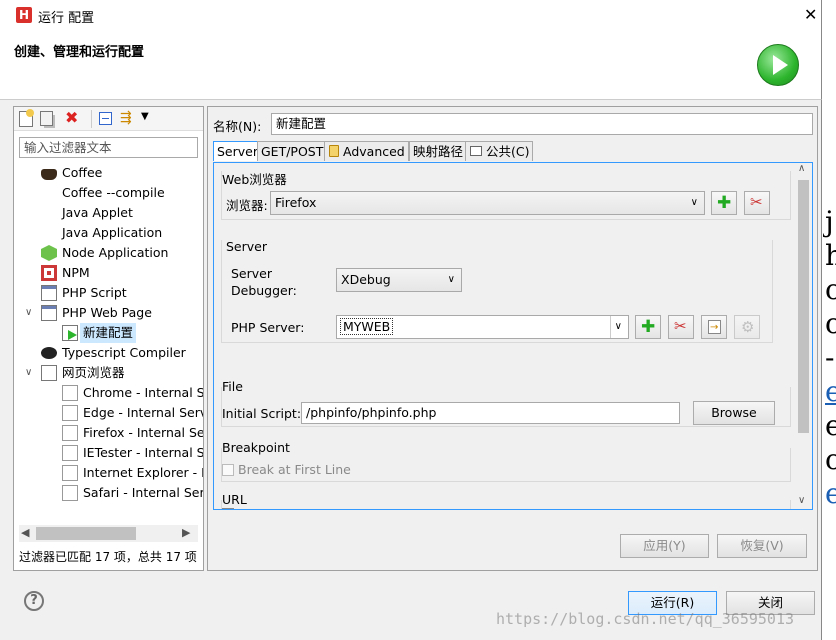 The image size is (836, 640). Describe the element at coordinates (94, 292) in the screenshot. I see `tree-item-label: PHP Script` at that location.